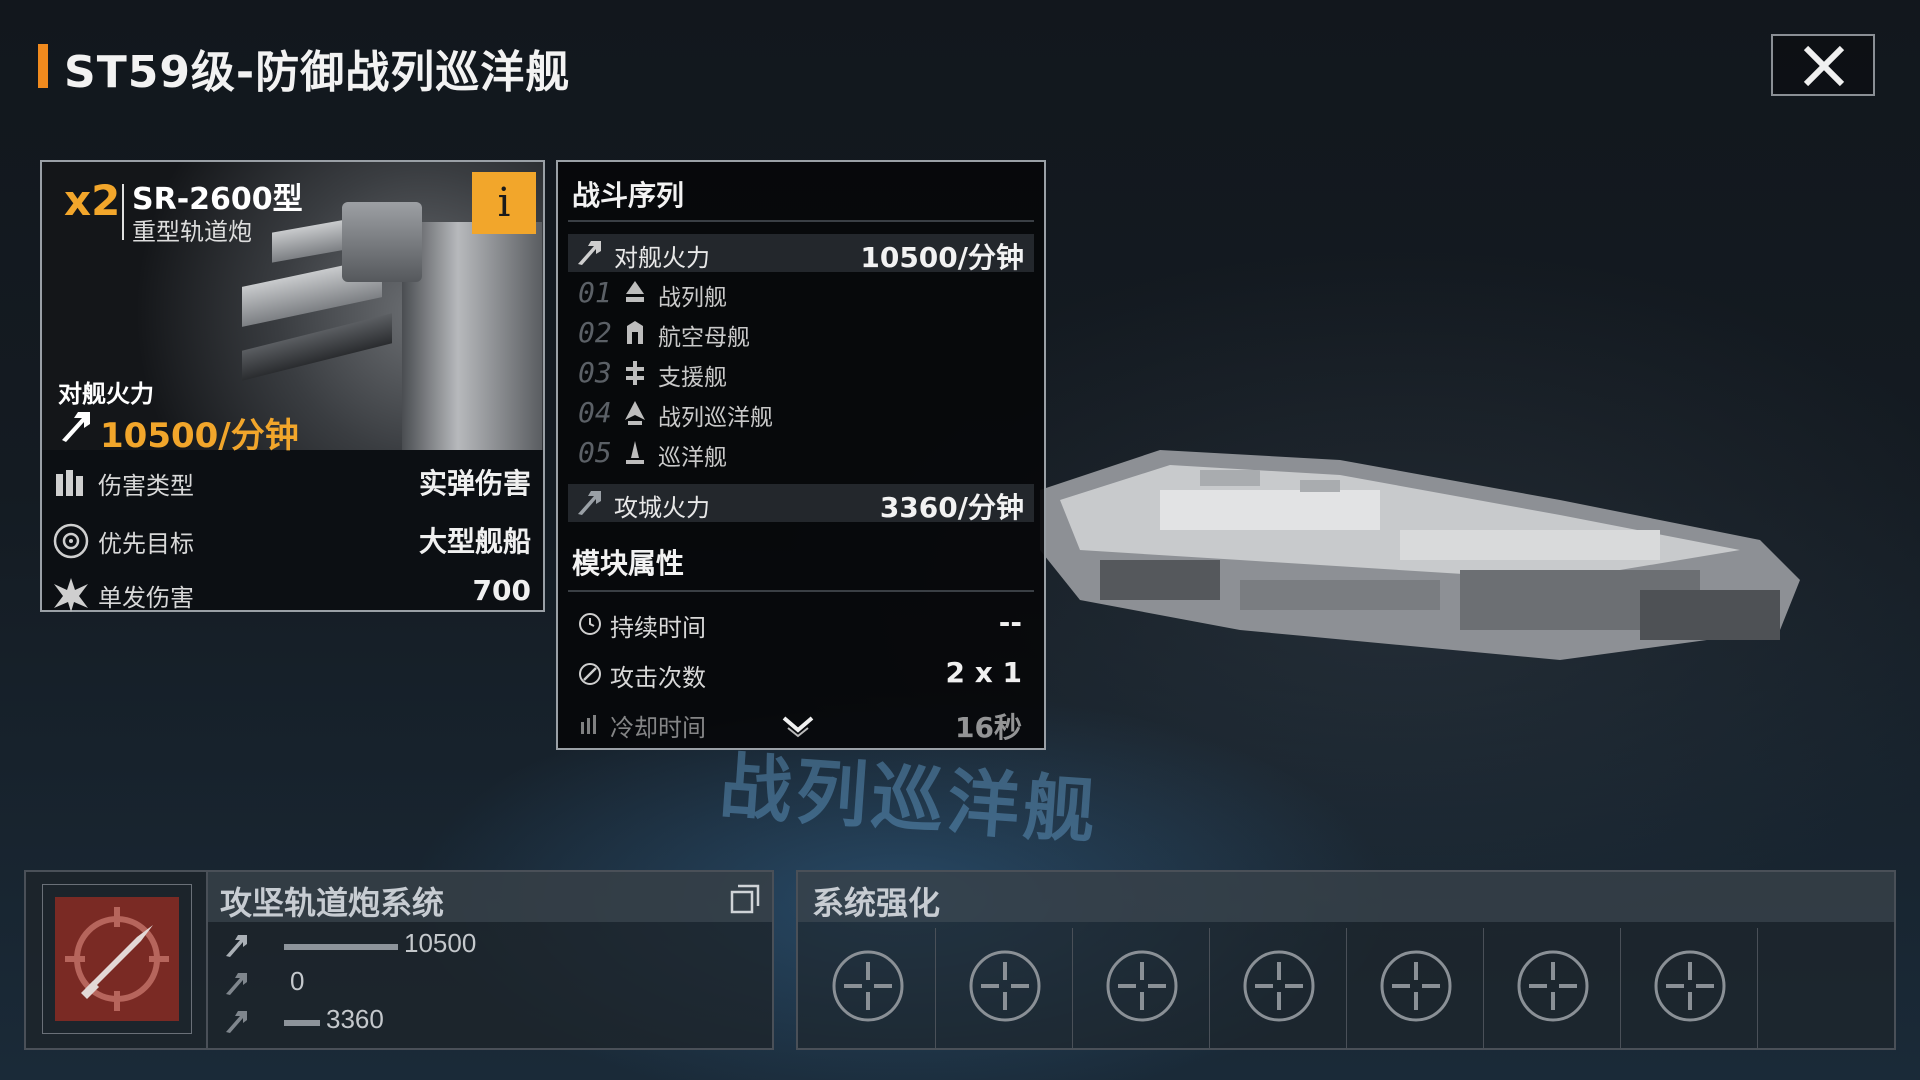 This screenshot has width=1920, height=1080. I want to click on priority-number: 05, so click(595, 452).